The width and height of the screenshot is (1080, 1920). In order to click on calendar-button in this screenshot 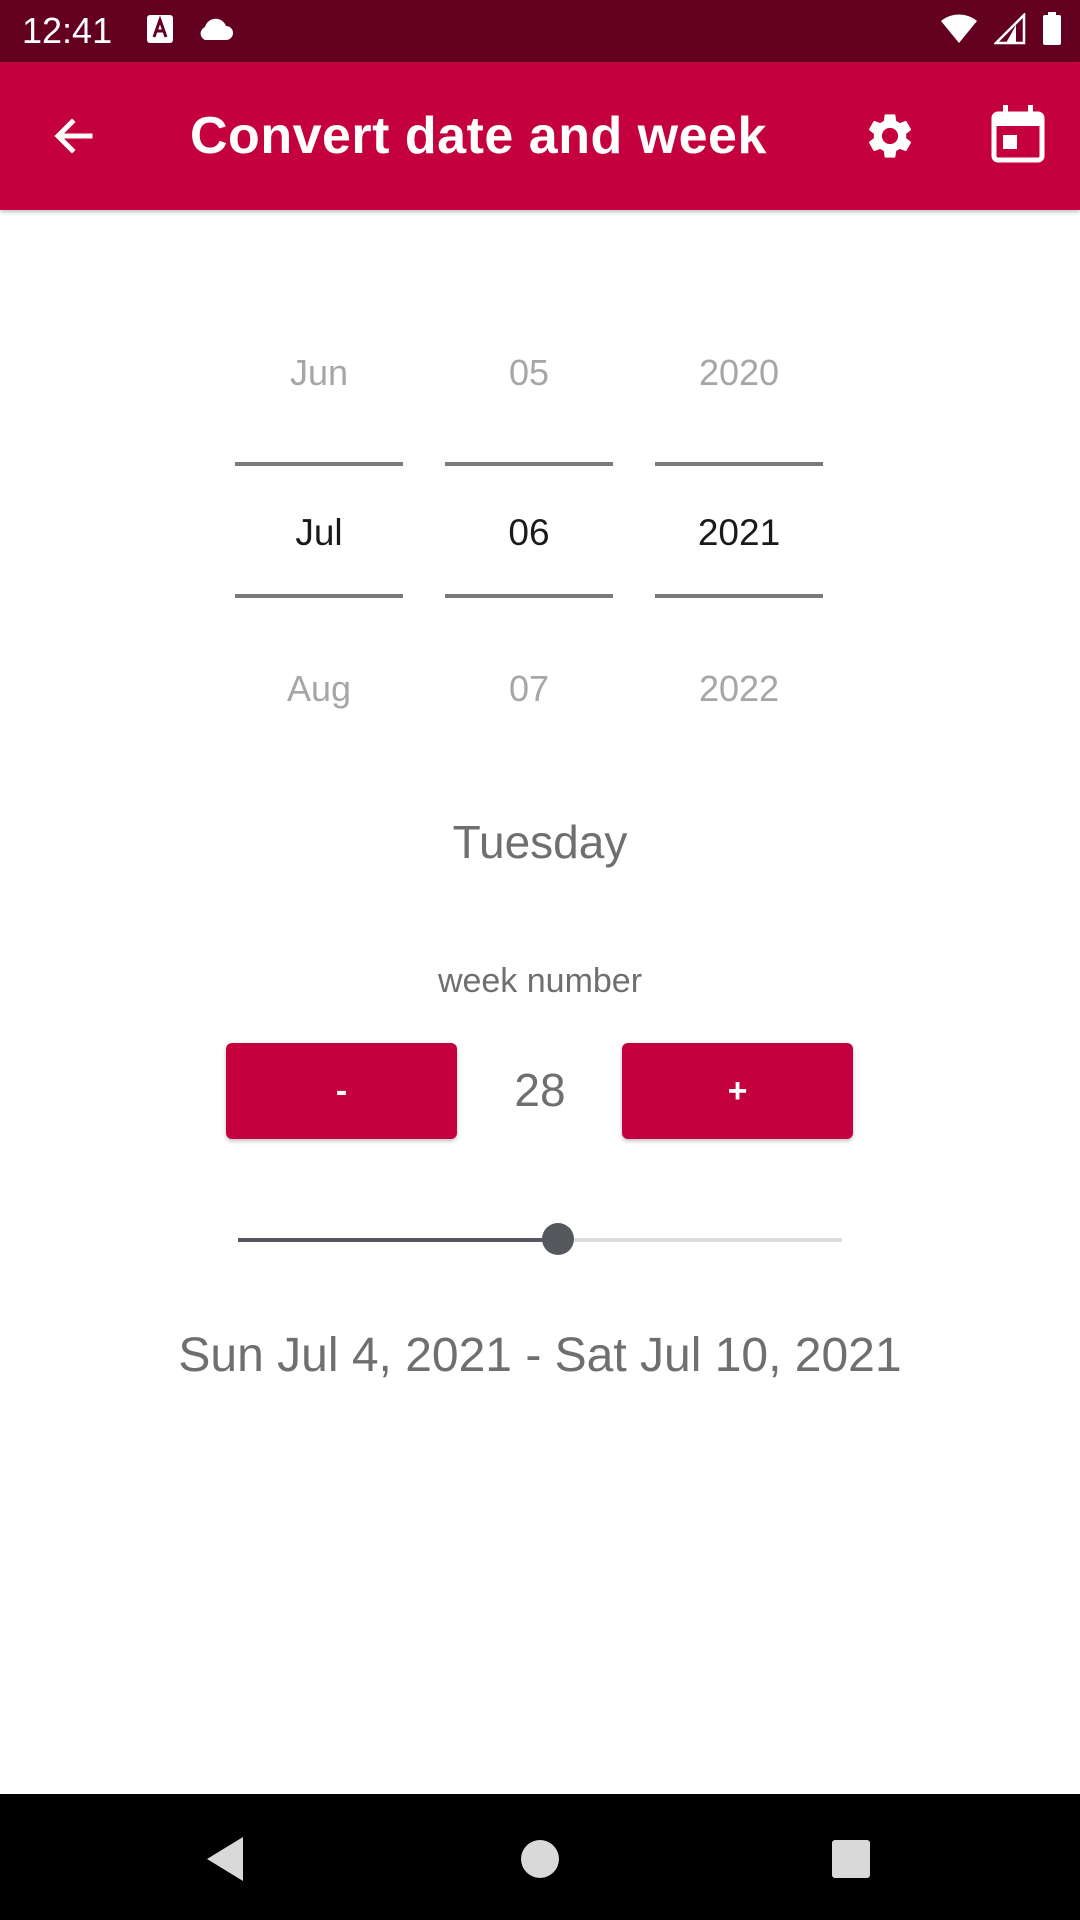, I will do `click(1018, 134)`.